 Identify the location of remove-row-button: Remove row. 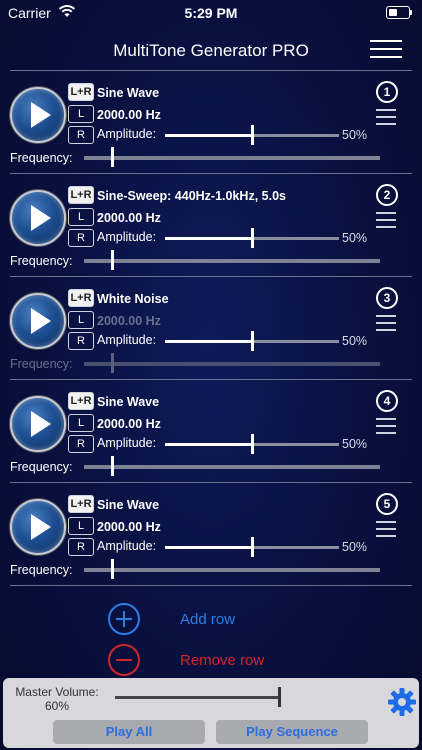
(258, 661).